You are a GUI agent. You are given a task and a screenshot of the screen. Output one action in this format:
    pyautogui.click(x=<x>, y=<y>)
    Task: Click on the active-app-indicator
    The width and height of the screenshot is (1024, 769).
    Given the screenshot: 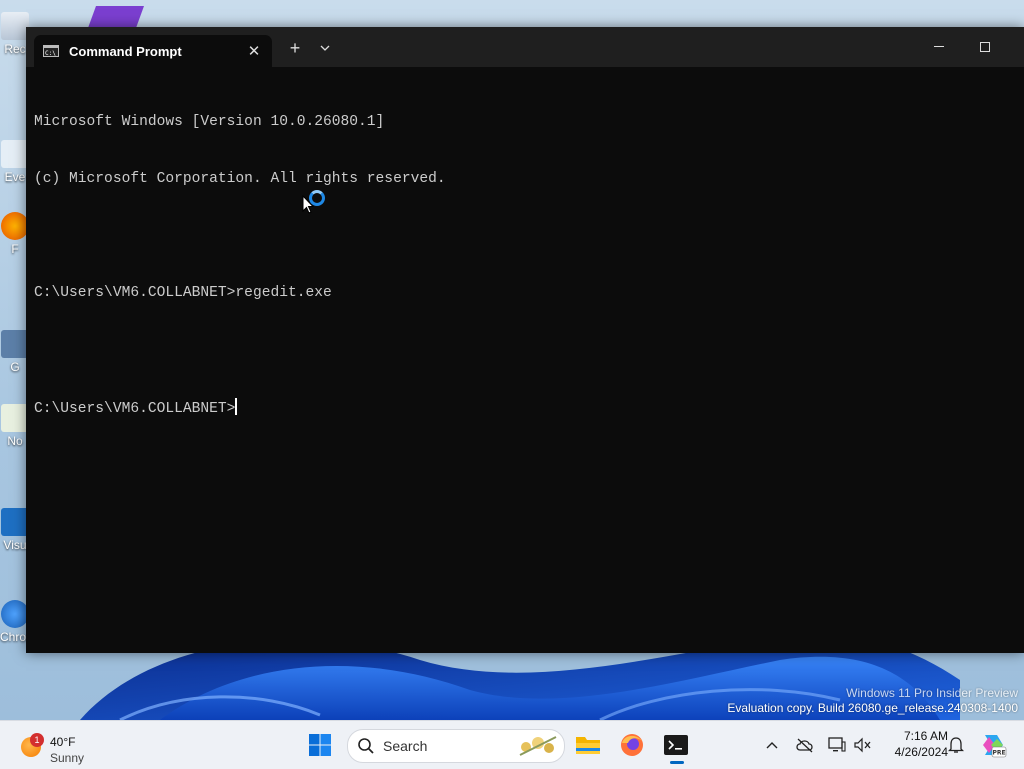 What is the action you would take?
    pyautogui.click(x=677, y=762)
    